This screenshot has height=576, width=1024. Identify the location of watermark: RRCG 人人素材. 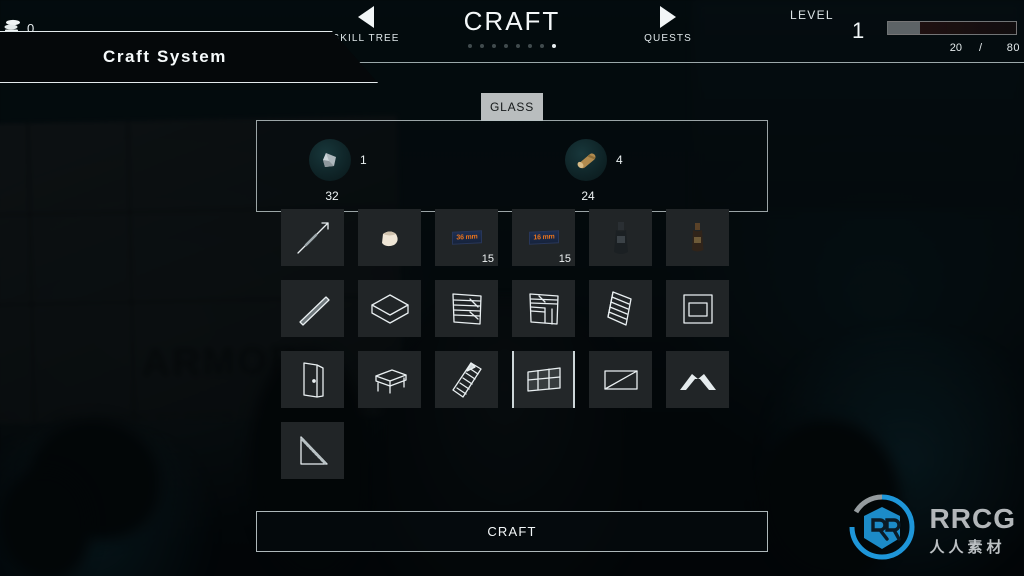
(930, 529).